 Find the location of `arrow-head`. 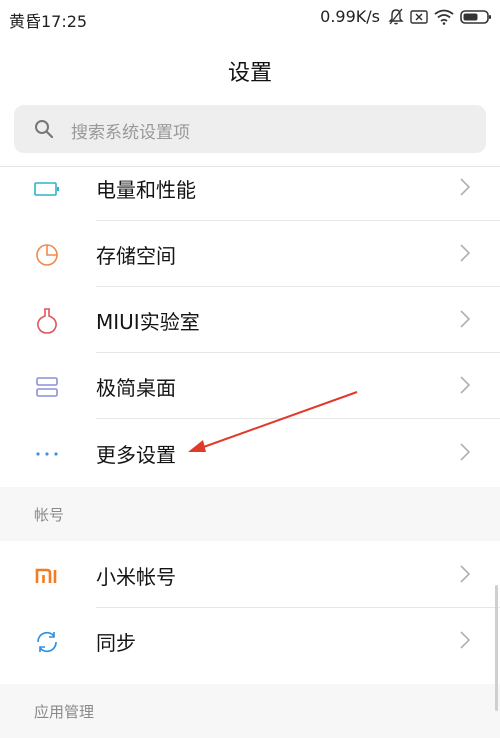

arrow-head is located at coordinates (197, 446).